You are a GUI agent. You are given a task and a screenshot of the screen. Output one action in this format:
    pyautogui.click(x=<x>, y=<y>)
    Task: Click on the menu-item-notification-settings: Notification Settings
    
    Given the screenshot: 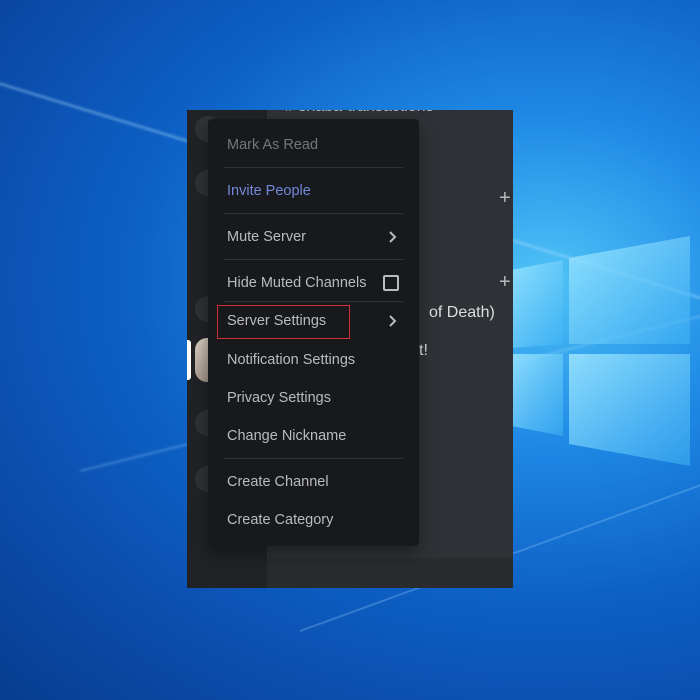 What is the action you would take?
    pyautogui.click(x=313, y=360)
    